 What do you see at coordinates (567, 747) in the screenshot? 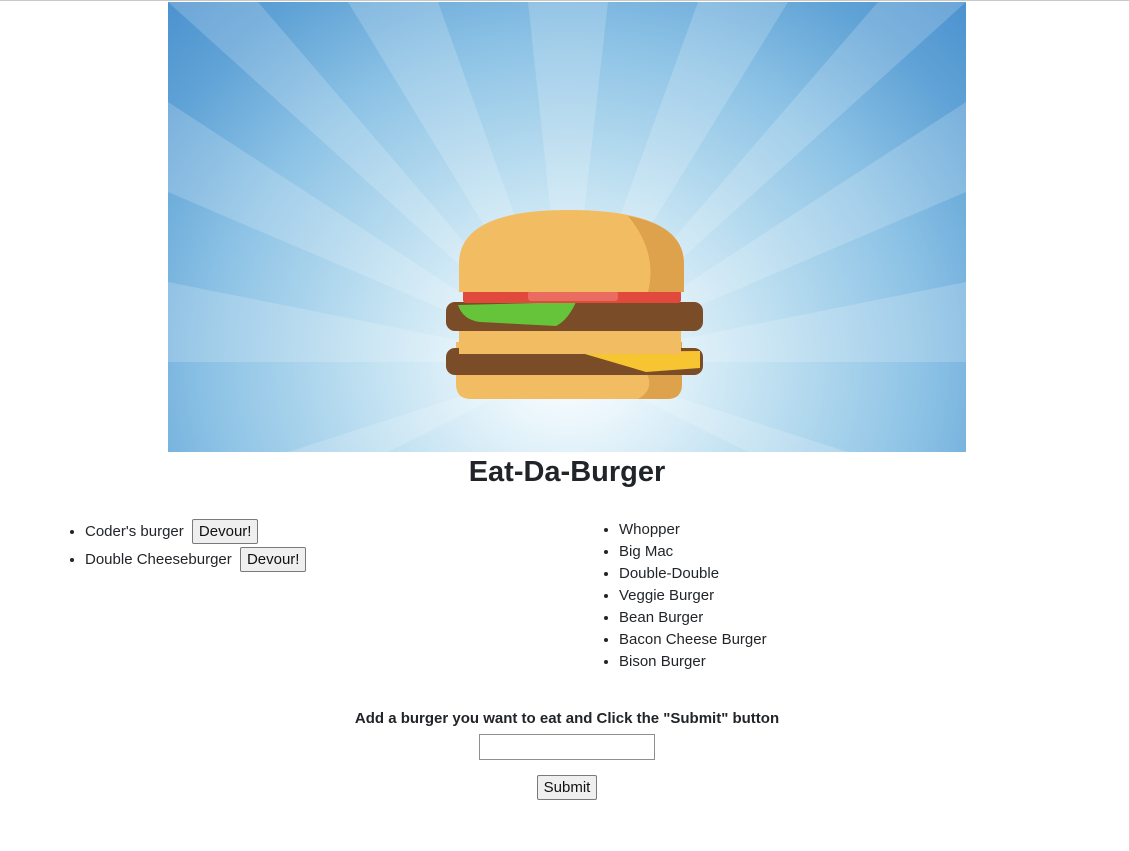
I see `burger-name-input` at bounding box center [567, 747].